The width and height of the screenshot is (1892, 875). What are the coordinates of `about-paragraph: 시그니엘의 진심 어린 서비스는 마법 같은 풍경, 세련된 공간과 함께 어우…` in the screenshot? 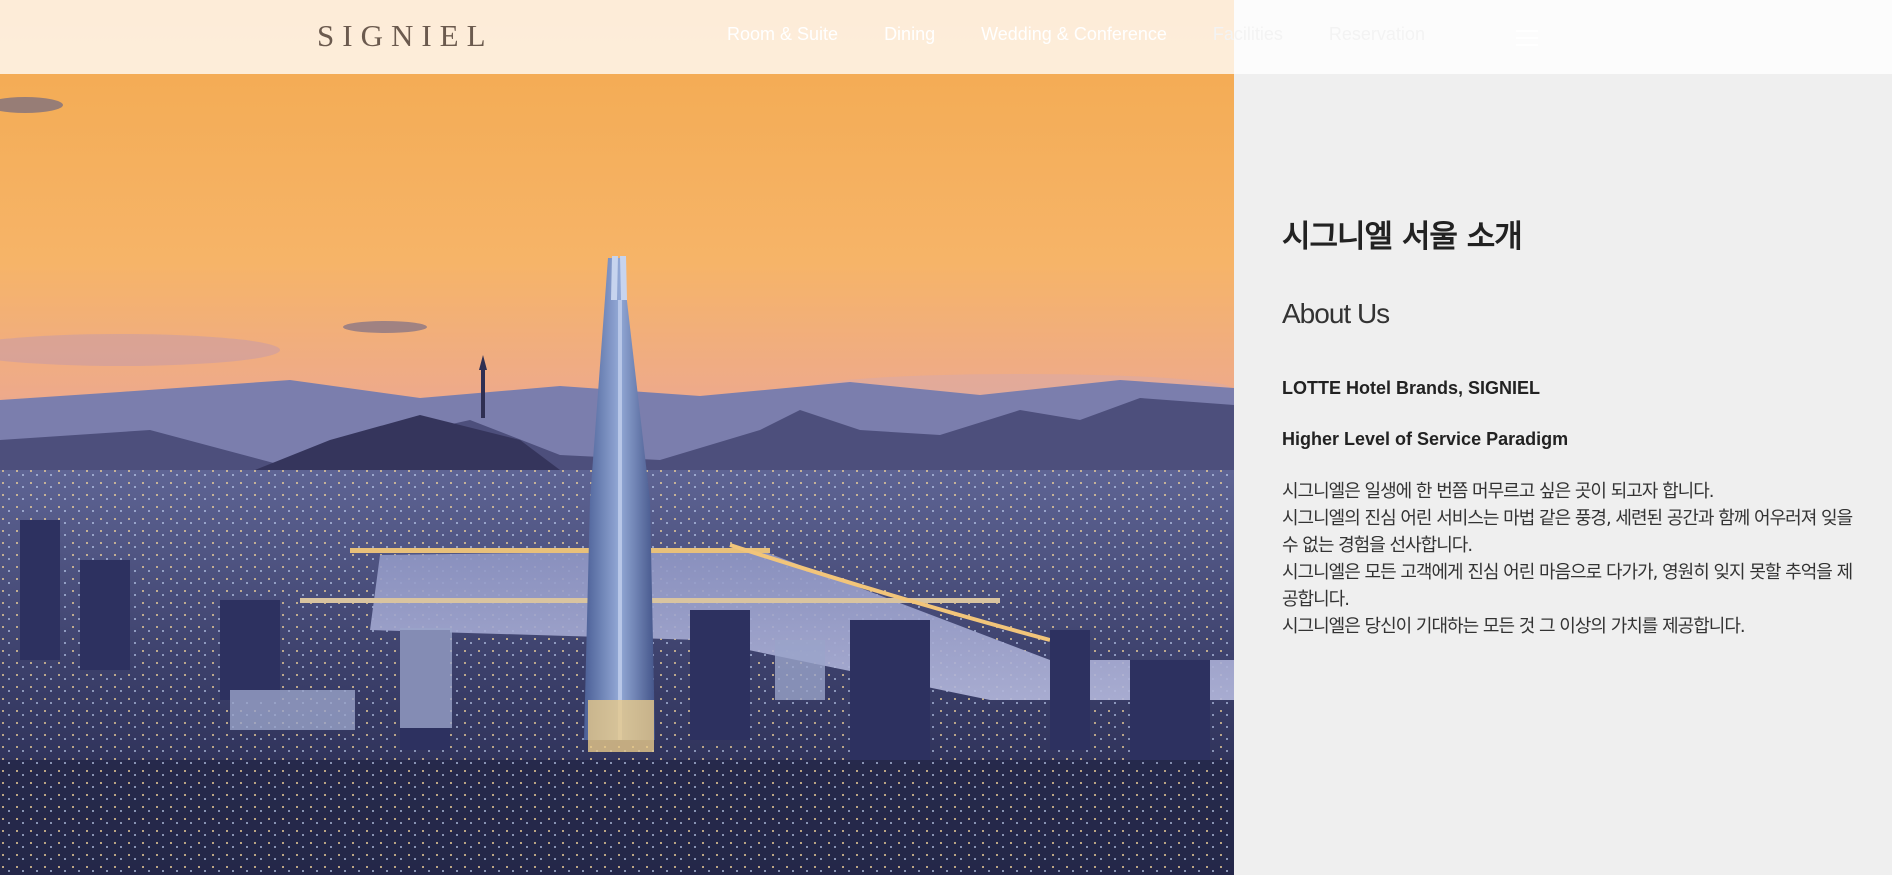 It's located at (1567, 532).